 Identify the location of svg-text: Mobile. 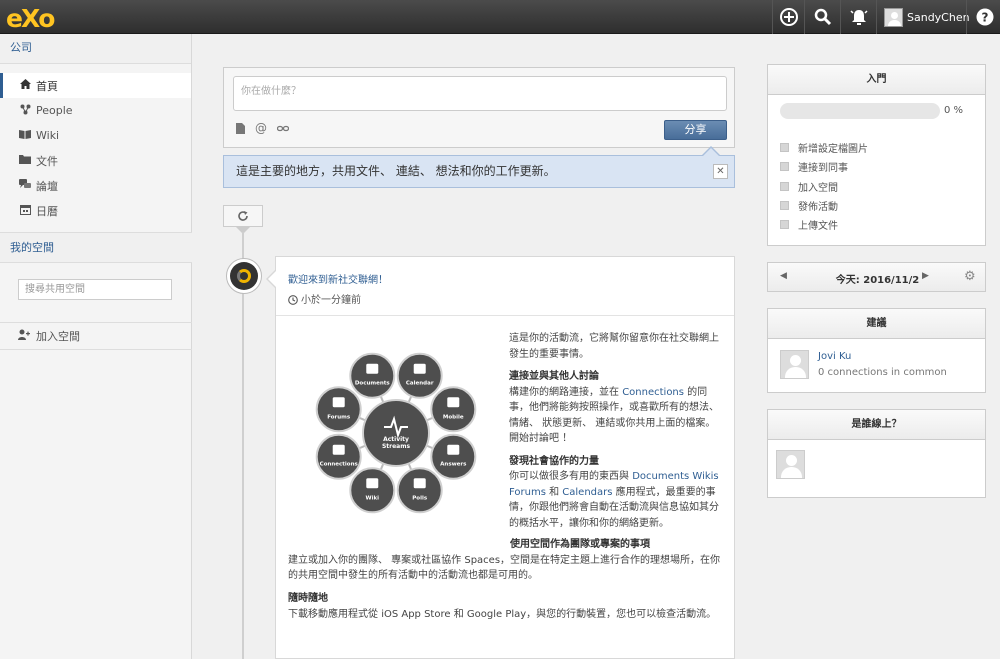
(453, 417).